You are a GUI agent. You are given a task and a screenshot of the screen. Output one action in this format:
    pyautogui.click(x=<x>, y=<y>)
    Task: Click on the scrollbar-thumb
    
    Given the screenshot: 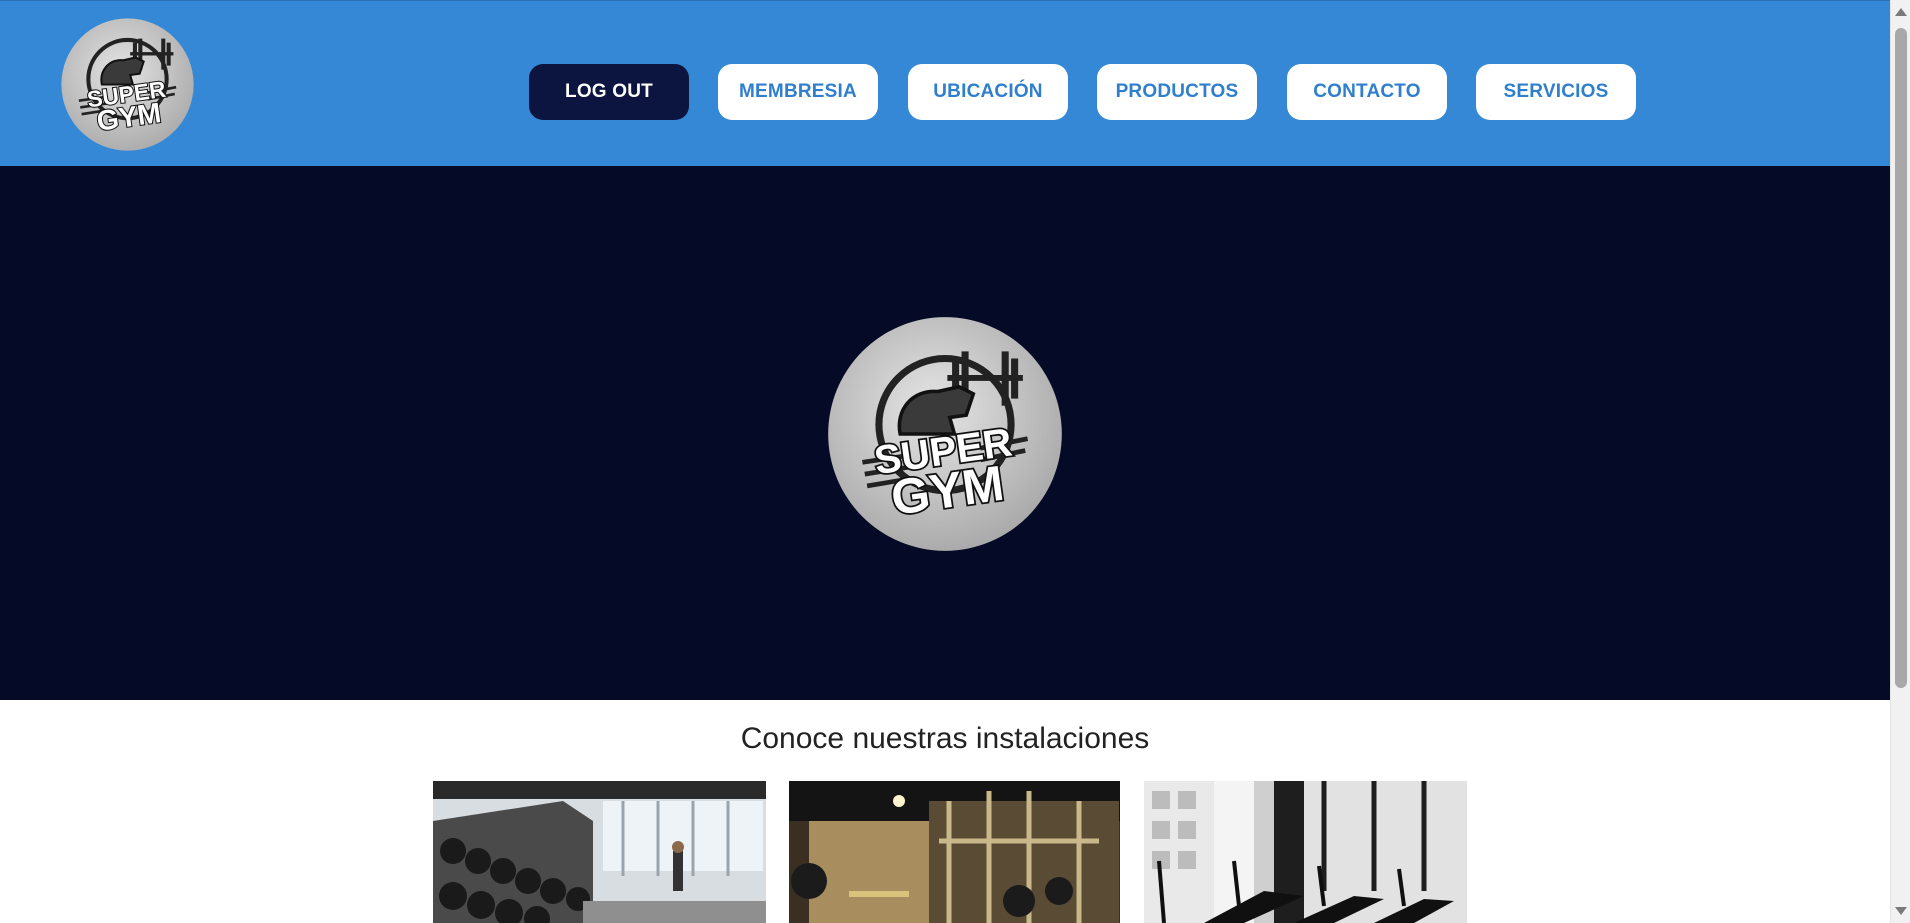 What is the action you would take?
    pyautogui.click(x=1901, y=358)
    